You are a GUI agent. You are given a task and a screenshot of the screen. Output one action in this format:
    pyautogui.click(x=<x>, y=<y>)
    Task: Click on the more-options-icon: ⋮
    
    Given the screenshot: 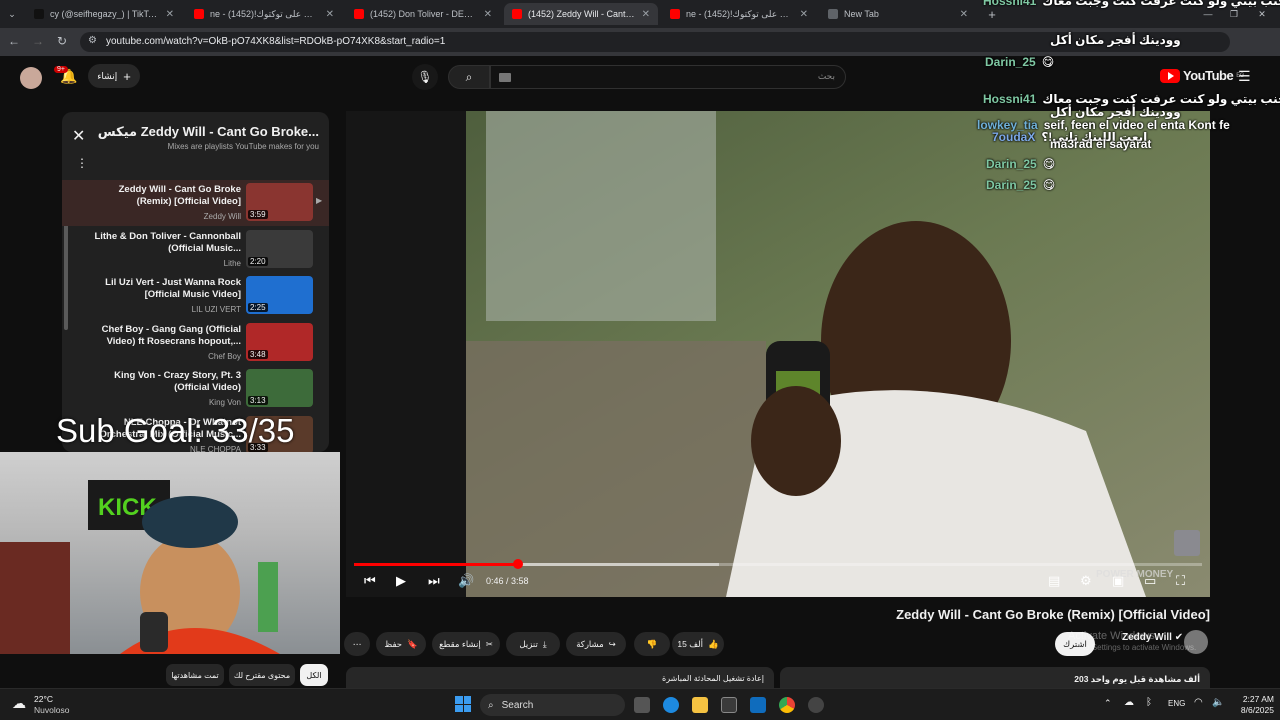 What is the action you would take?
    pyautogui.click(x=82, y=163)
    